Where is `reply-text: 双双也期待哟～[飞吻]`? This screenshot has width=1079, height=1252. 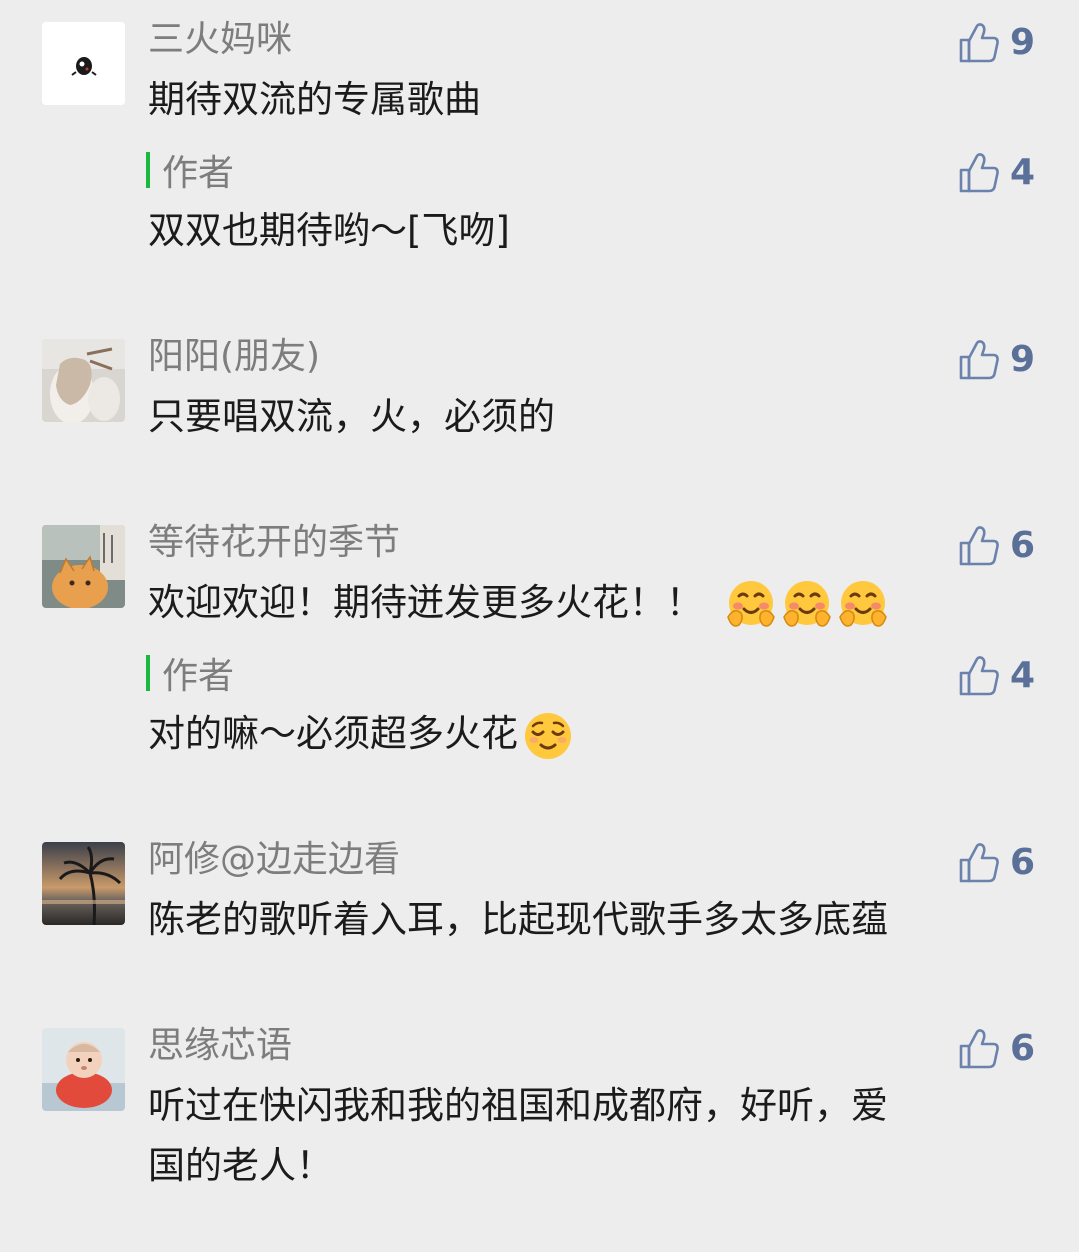 reply-text: 双双也期待哟～[飞吻] is located at coordinates (329, 230).